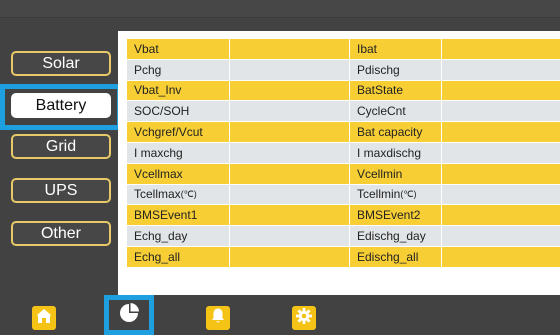 The width and height of the screenshot is (560, 335). I want to click on sidebar-item-ups: UPS, so click(61, 190).